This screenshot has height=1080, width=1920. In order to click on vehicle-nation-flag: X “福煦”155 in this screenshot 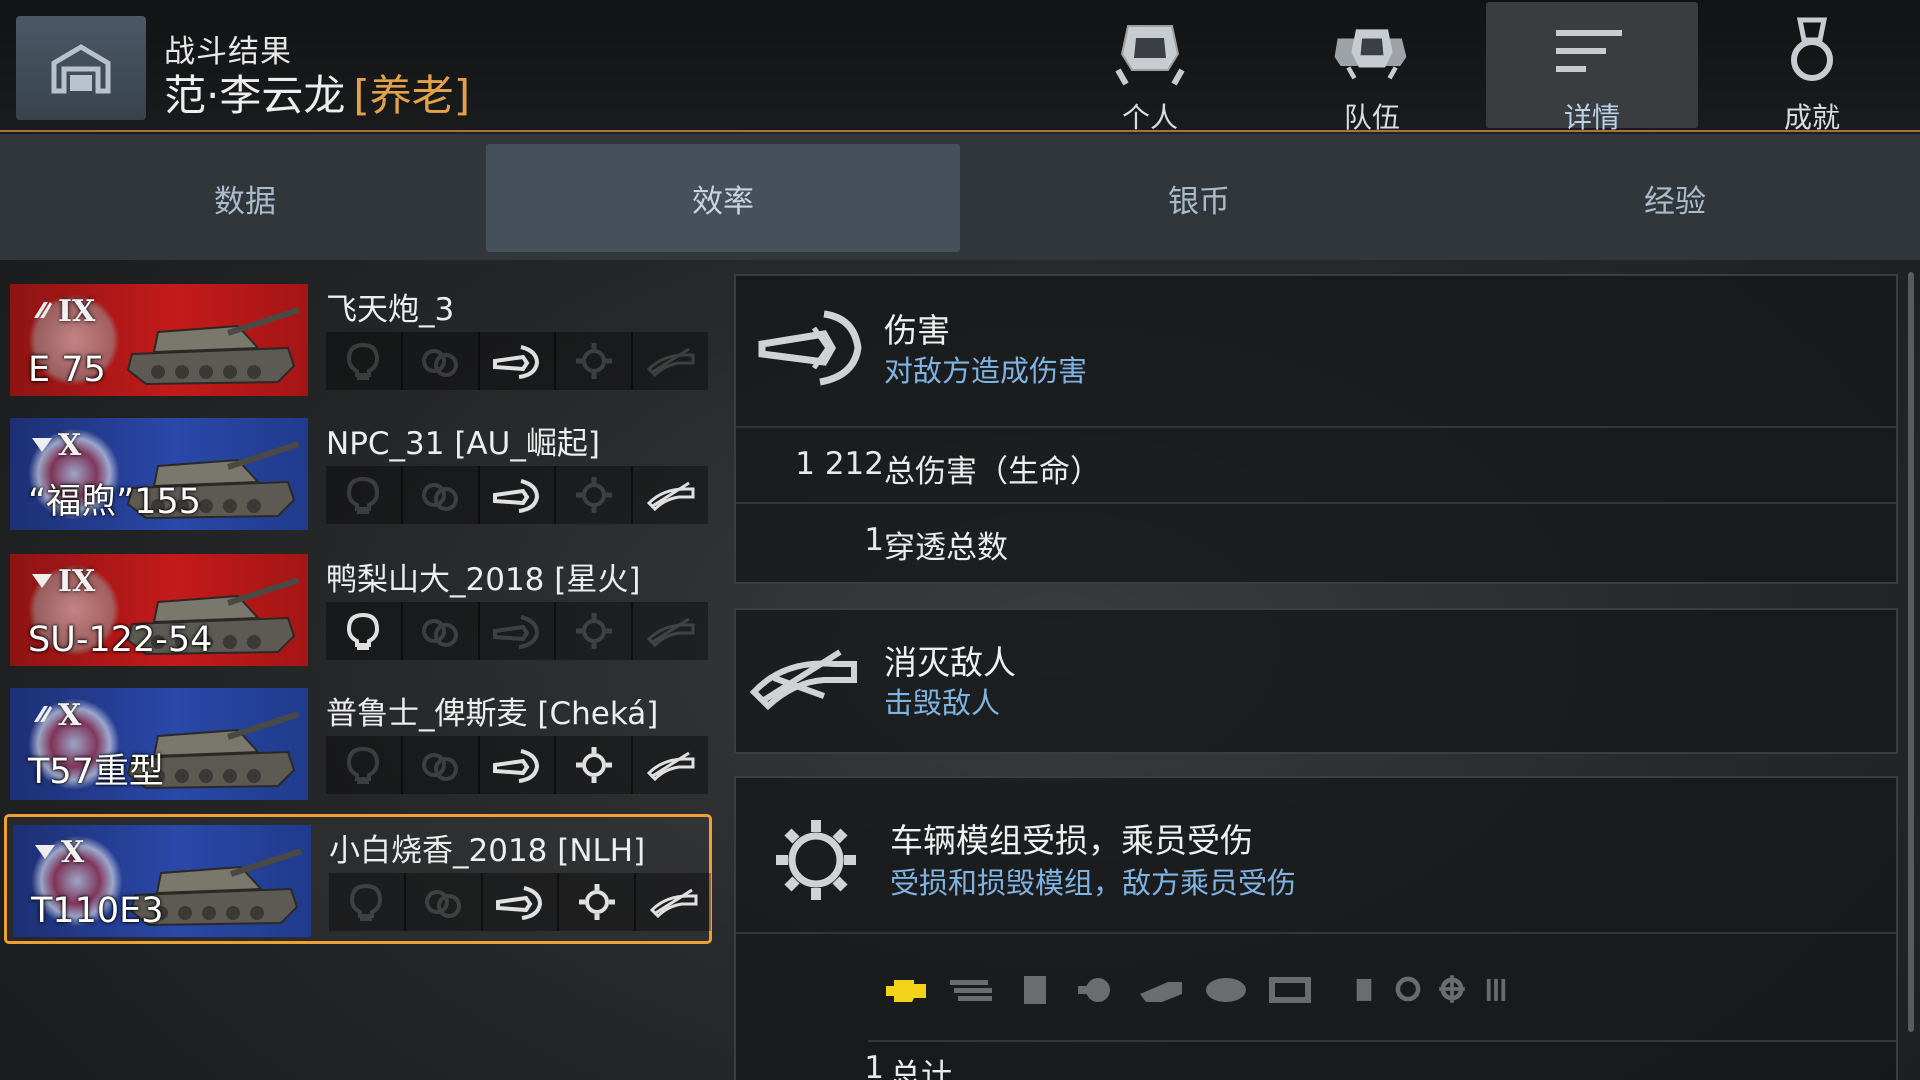, I will do `click(159, 474)`.